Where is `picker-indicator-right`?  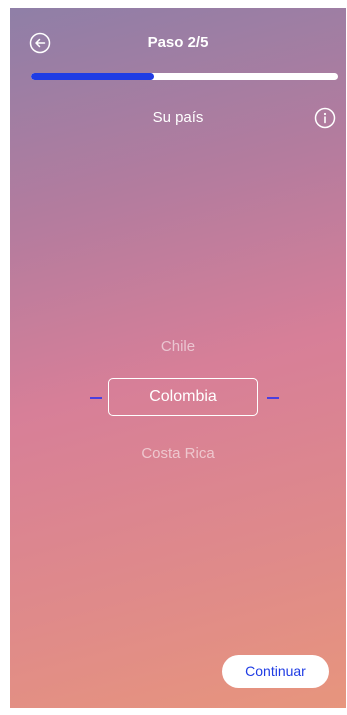 picker-indicator-right is located at coordinates (273, 398).